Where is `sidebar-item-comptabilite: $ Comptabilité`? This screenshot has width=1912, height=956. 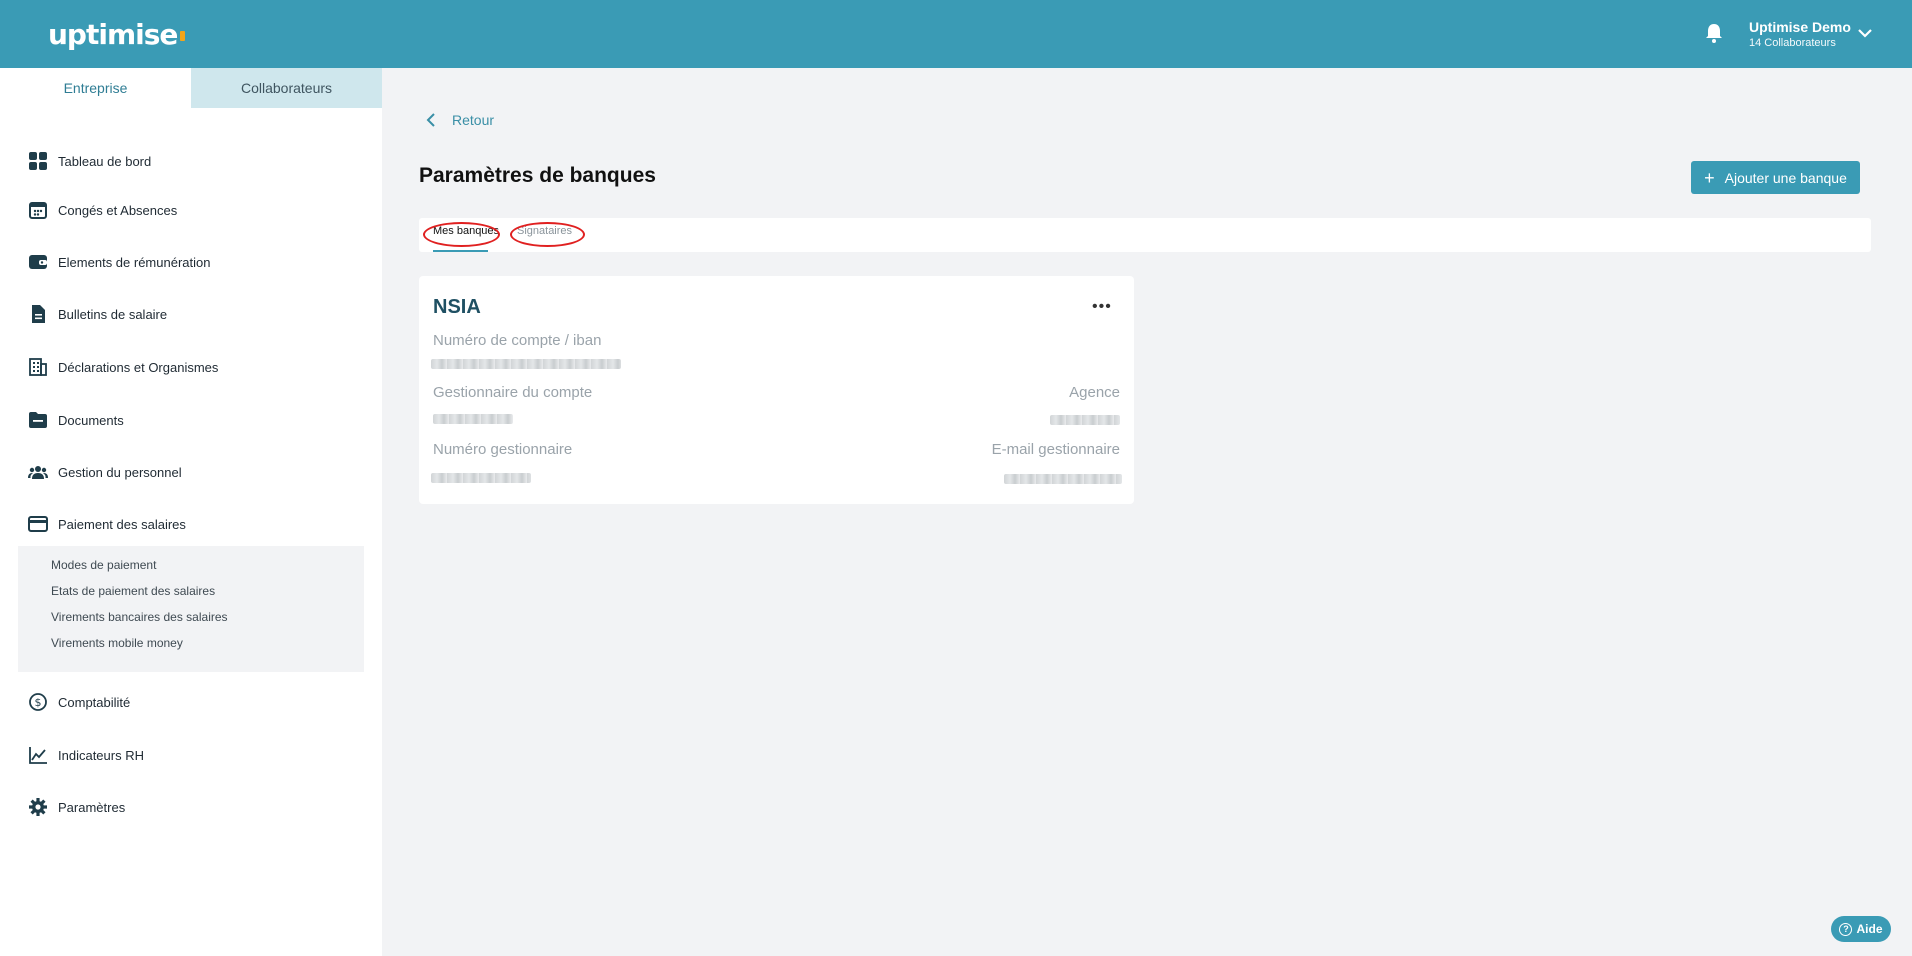 sidebar-item-comptabilite: $ Comptabilité is located at coordinates (79, 702).